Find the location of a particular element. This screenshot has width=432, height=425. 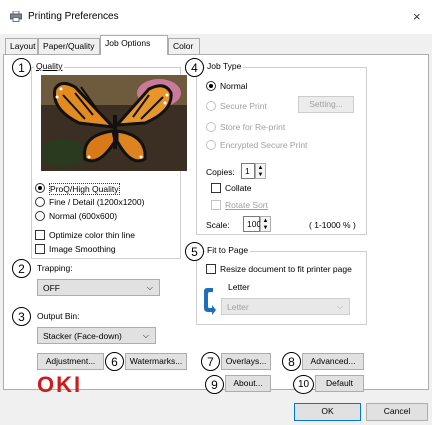

callout-1: 1 is located at coordinates (21, 67).